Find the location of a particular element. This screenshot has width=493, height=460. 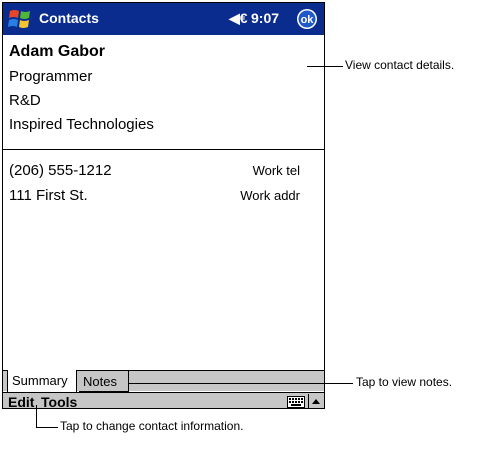

speaker-icon: ◀€ is located at coordinates (238, 18).